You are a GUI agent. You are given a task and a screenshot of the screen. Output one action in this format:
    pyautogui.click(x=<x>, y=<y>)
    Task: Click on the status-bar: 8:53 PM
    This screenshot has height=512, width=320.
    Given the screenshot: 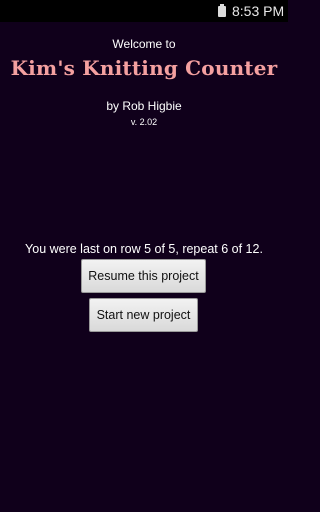 What is the action you would take?
    pyautogui.click(x=144, y=11)
    